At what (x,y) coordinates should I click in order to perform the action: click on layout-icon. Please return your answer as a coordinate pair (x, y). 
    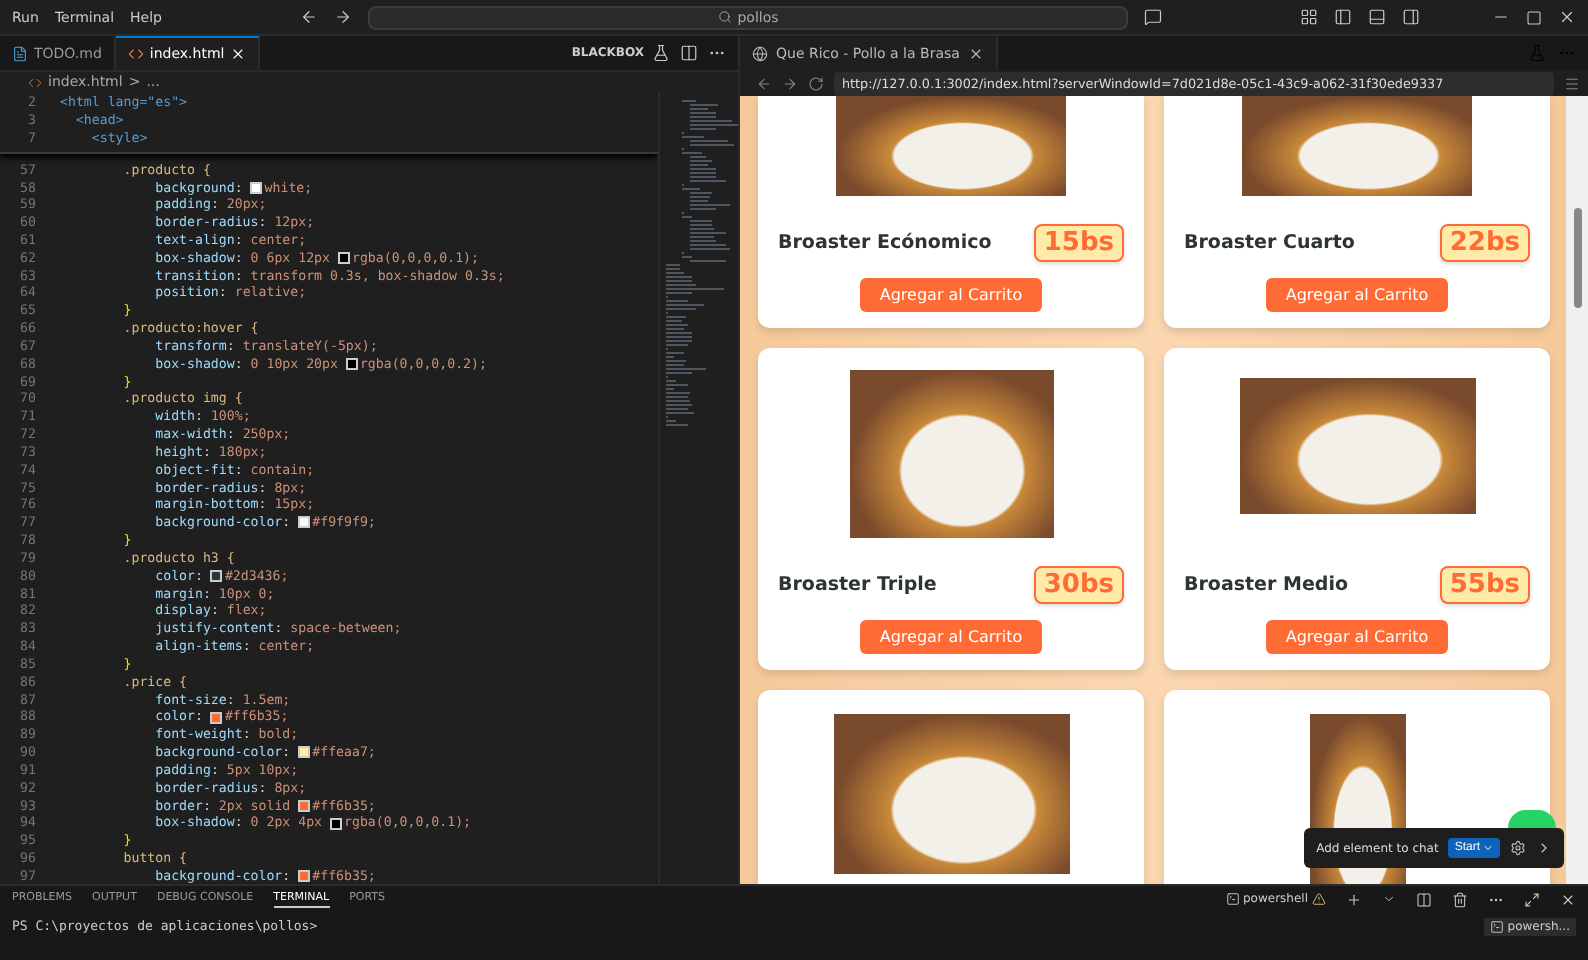
    Looking at the image, I should click on (1309, 17).